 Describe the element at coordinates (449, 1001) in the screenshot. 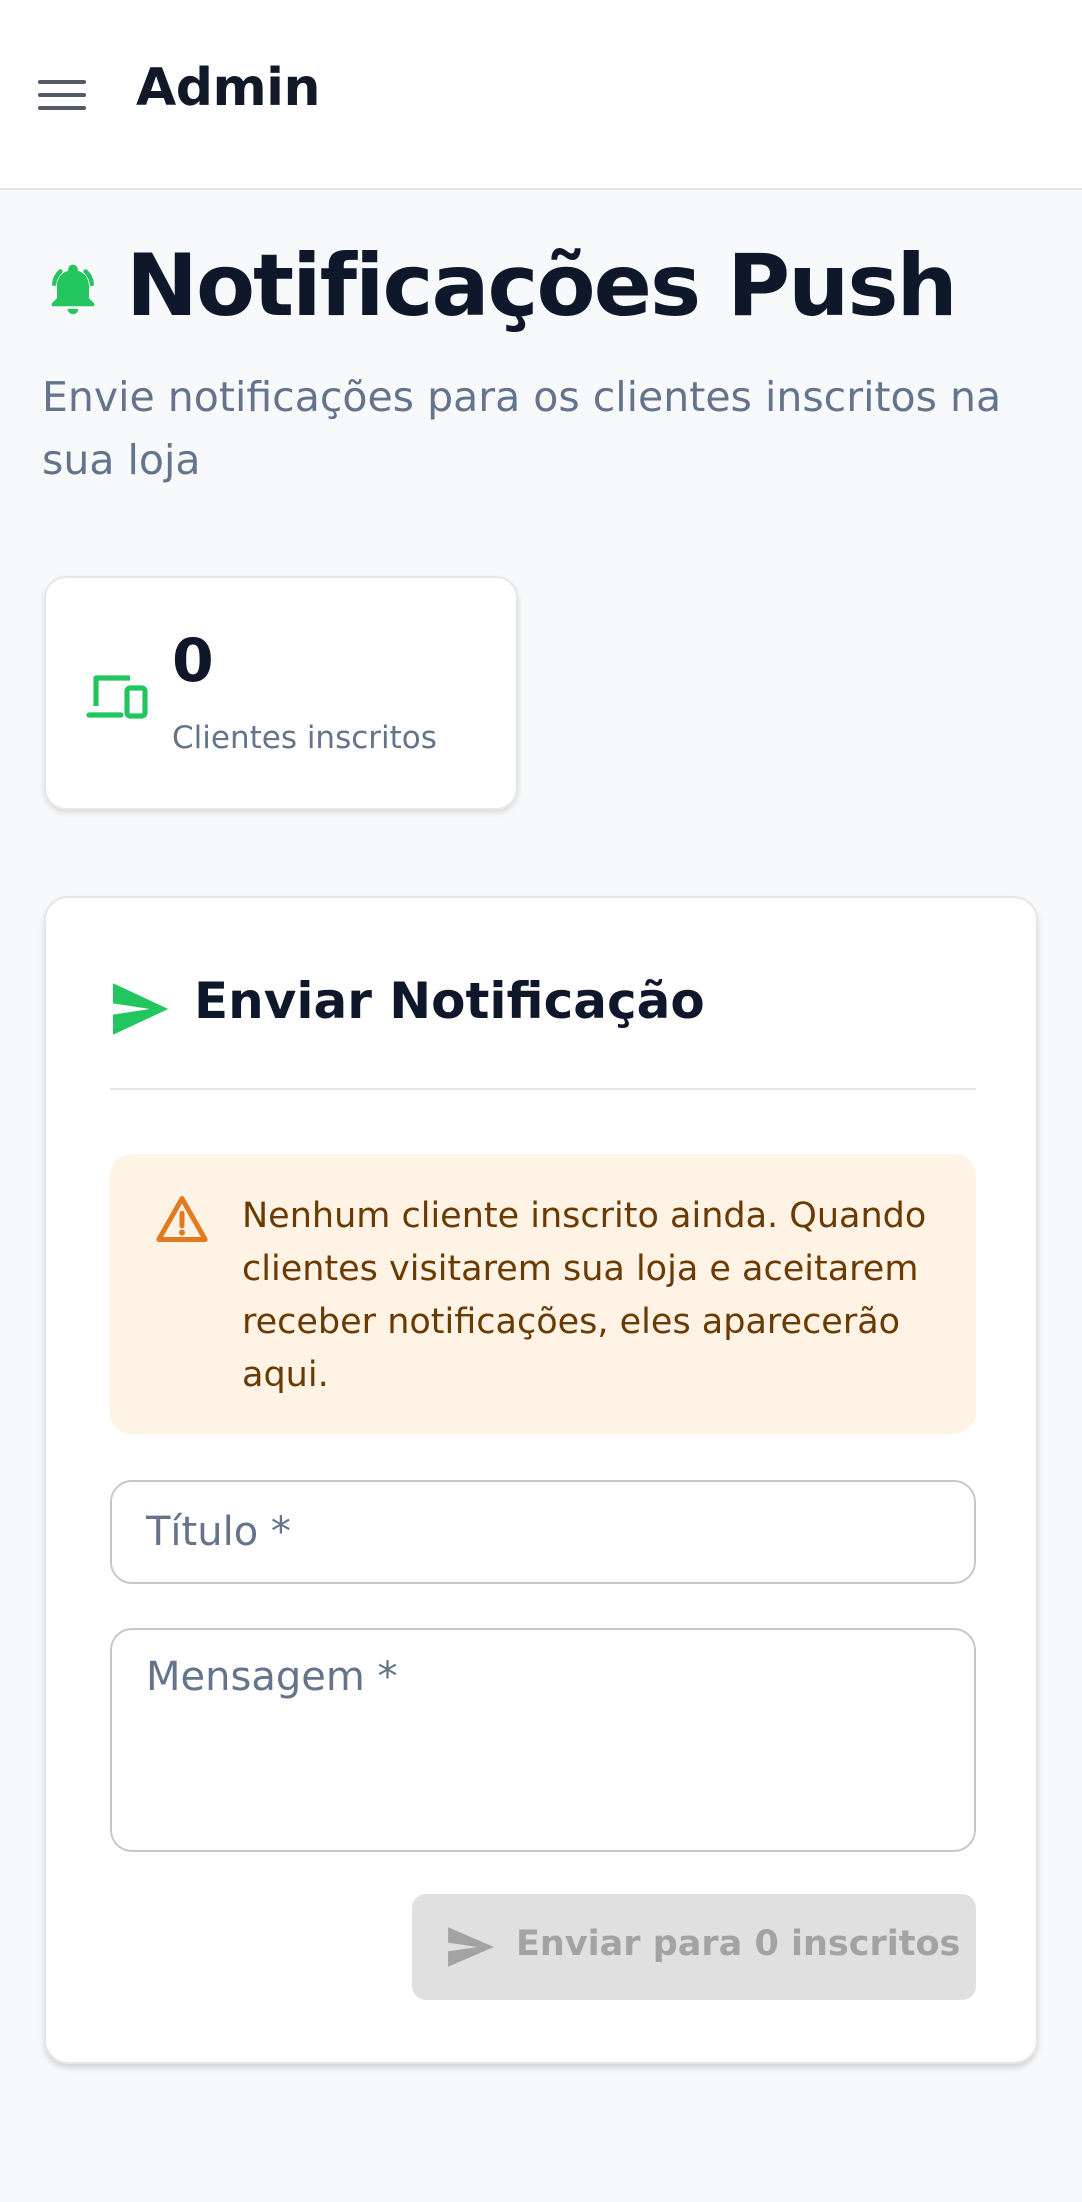

I see `card-title: Enviar Notificação` at that location.